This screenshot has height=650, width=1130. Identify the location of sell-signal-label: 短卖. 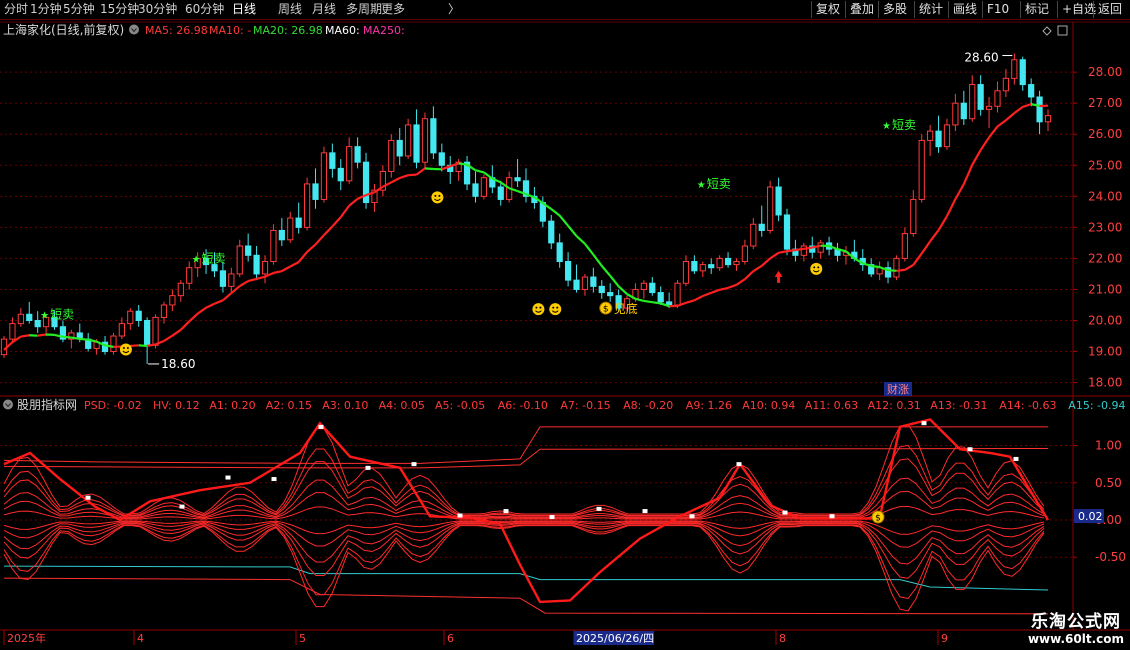
(719, 184).